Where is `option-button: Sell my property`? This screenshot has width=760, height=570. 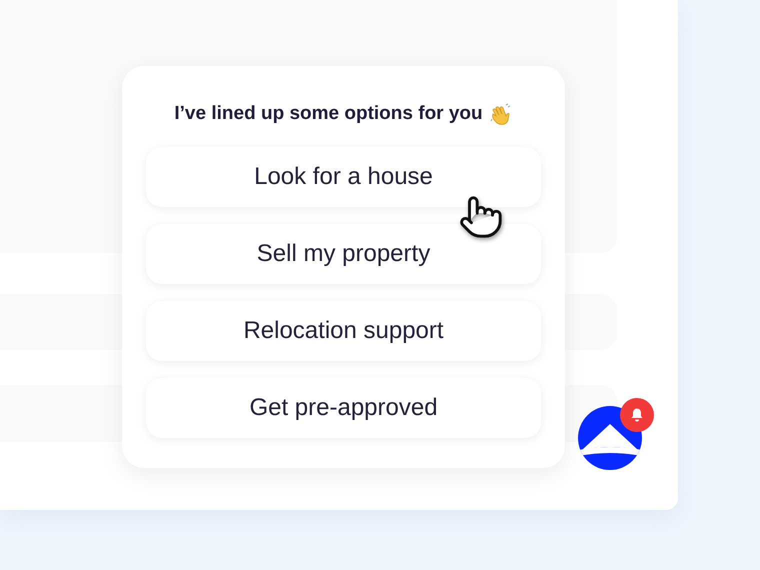
option-button: Sell my property is located at coordinates (343, 254).